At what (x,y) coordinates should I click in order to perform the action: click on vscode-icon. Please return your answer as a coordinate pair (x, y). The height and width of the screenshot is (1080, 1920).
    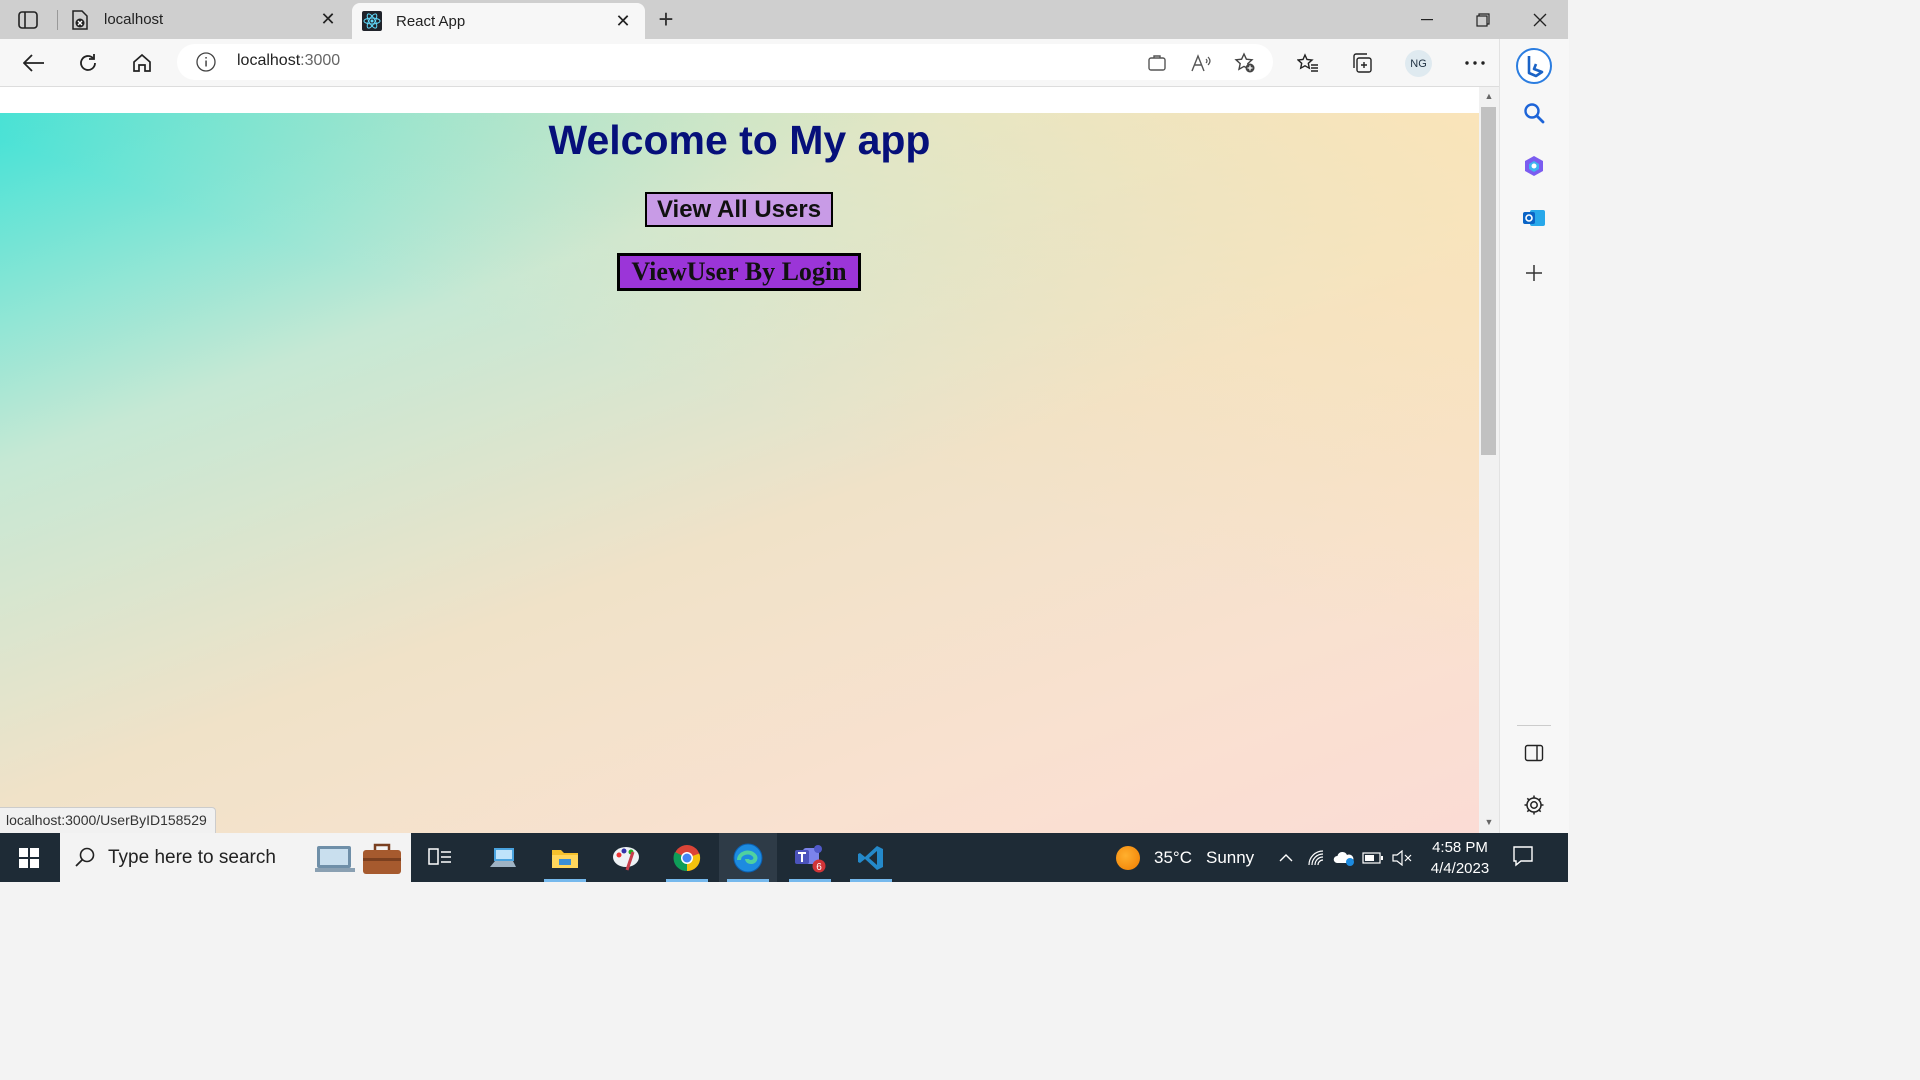
    Looking at the image, I should click on (871, 857).